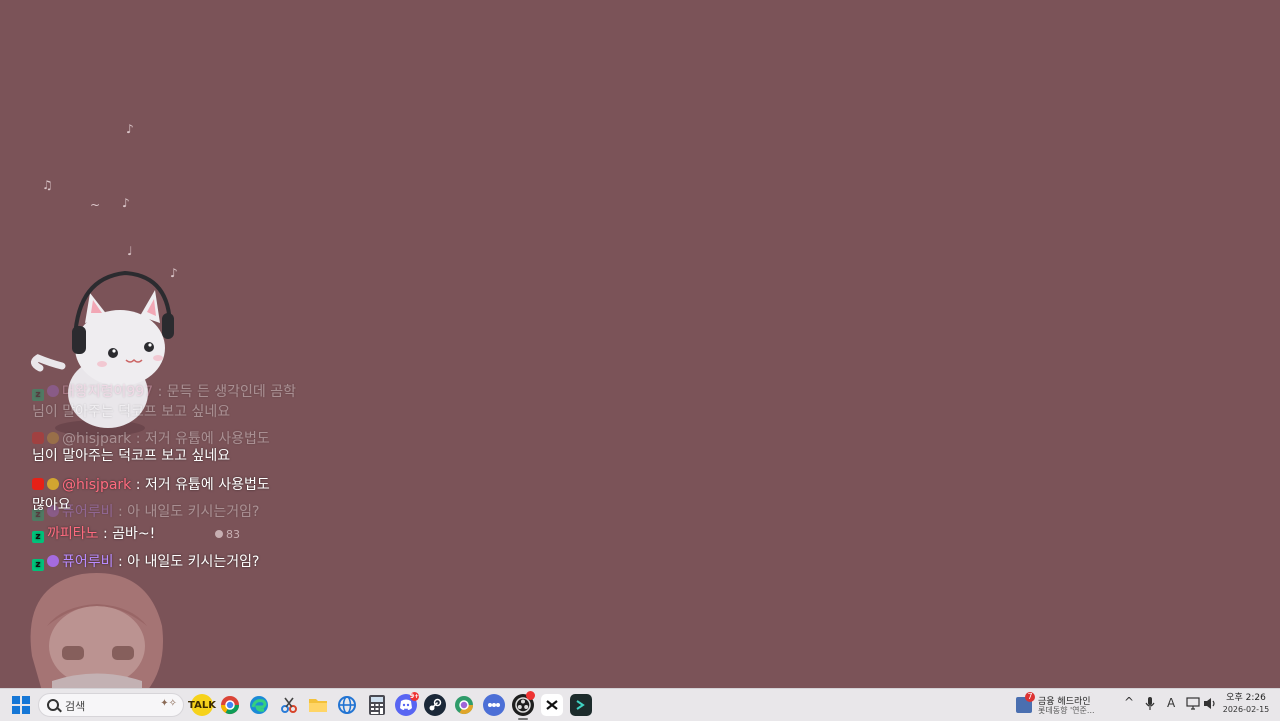  What do you see at coordinates (51, 505) in the screenshot?
I see `chat-text-continued: 많아요` at bounding box center [51, 505].